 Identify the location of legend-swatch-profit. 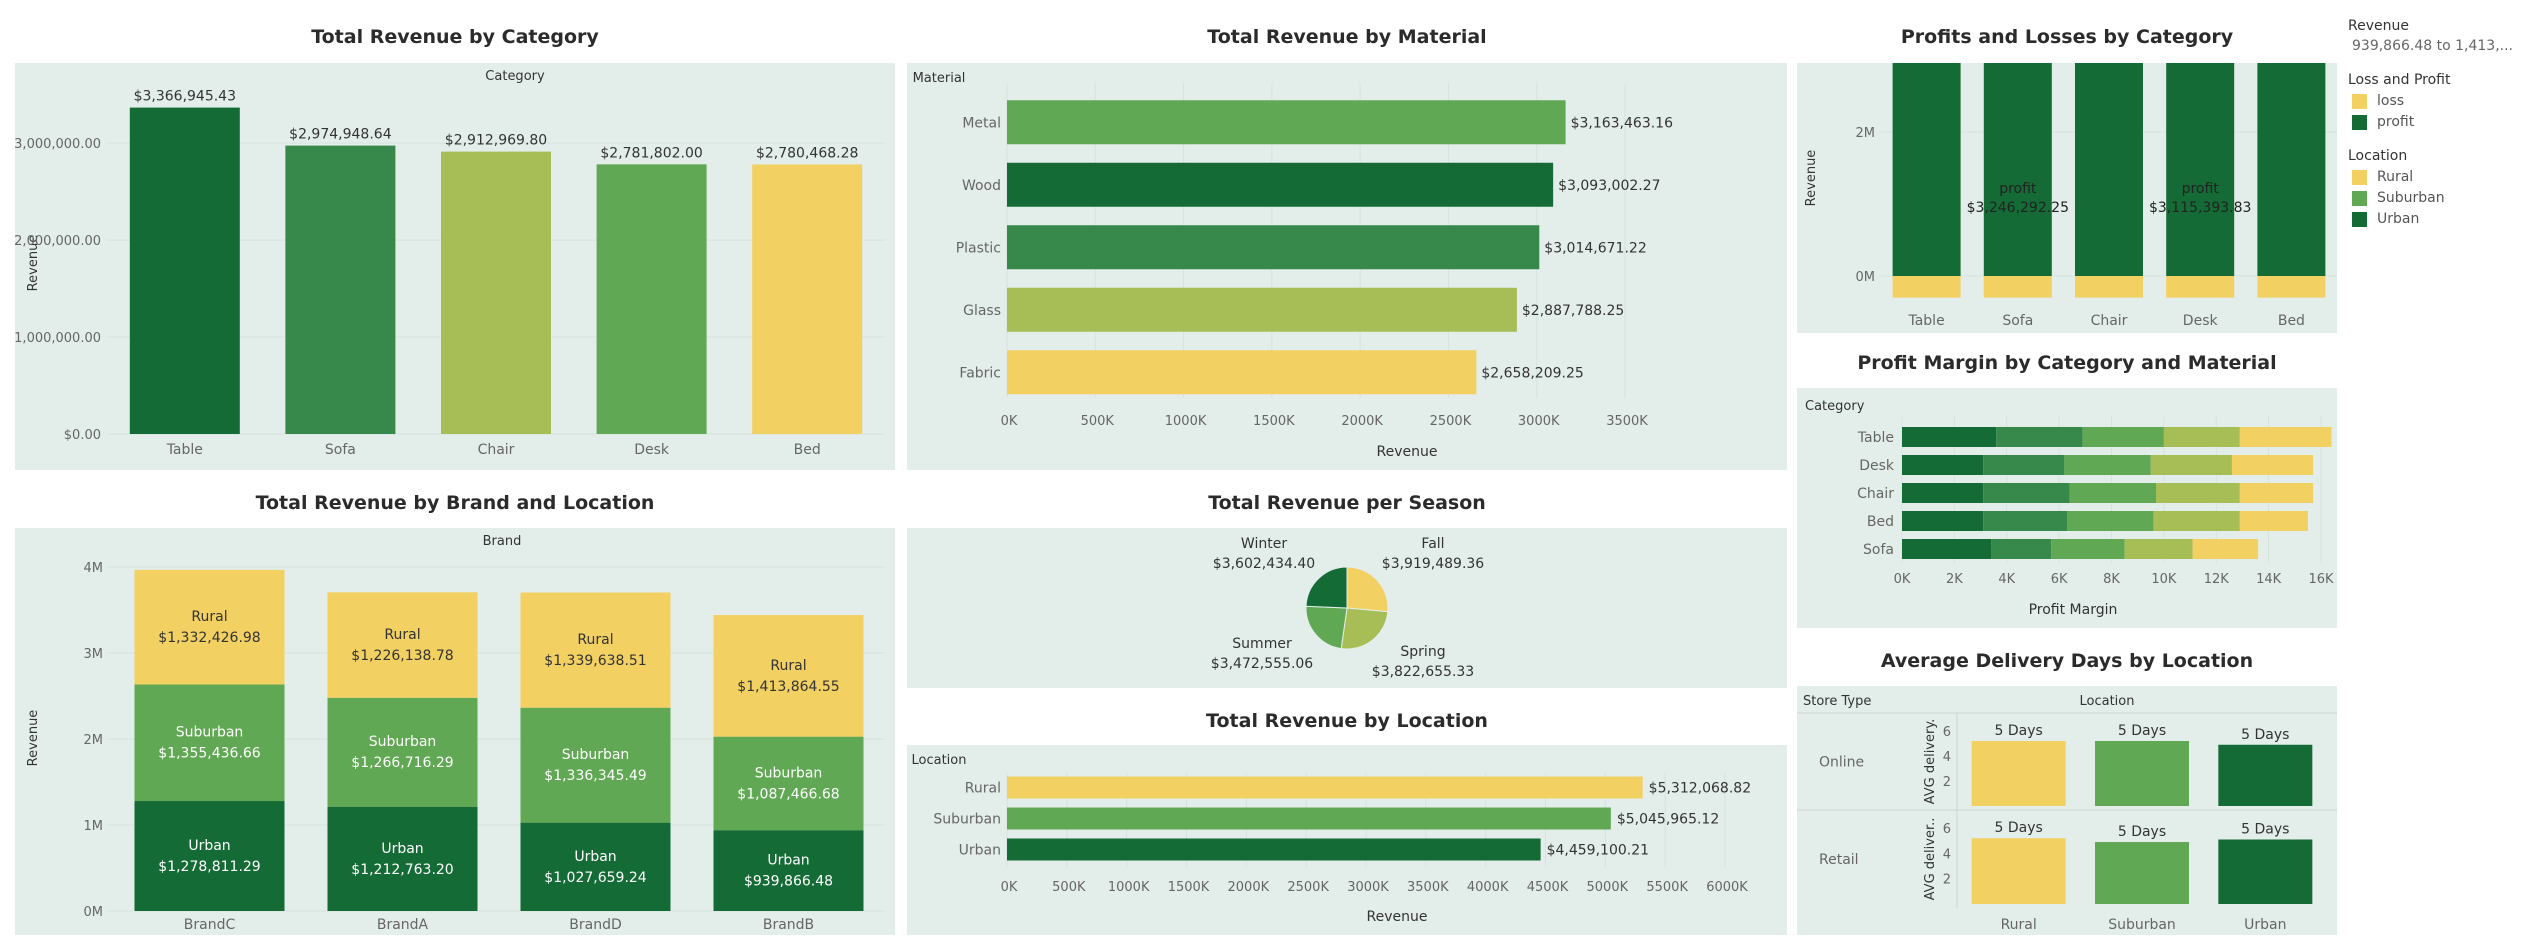
(2359, 122).